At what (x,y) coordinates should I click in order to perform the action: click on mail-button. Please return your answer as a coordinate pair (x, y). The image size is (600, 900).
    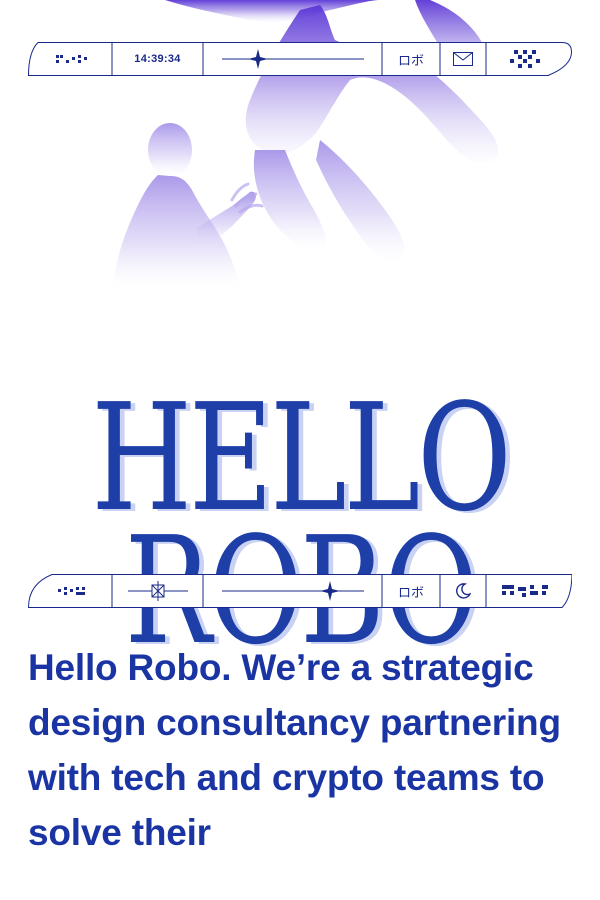
    Looking at the image, I should click on (463, 59).